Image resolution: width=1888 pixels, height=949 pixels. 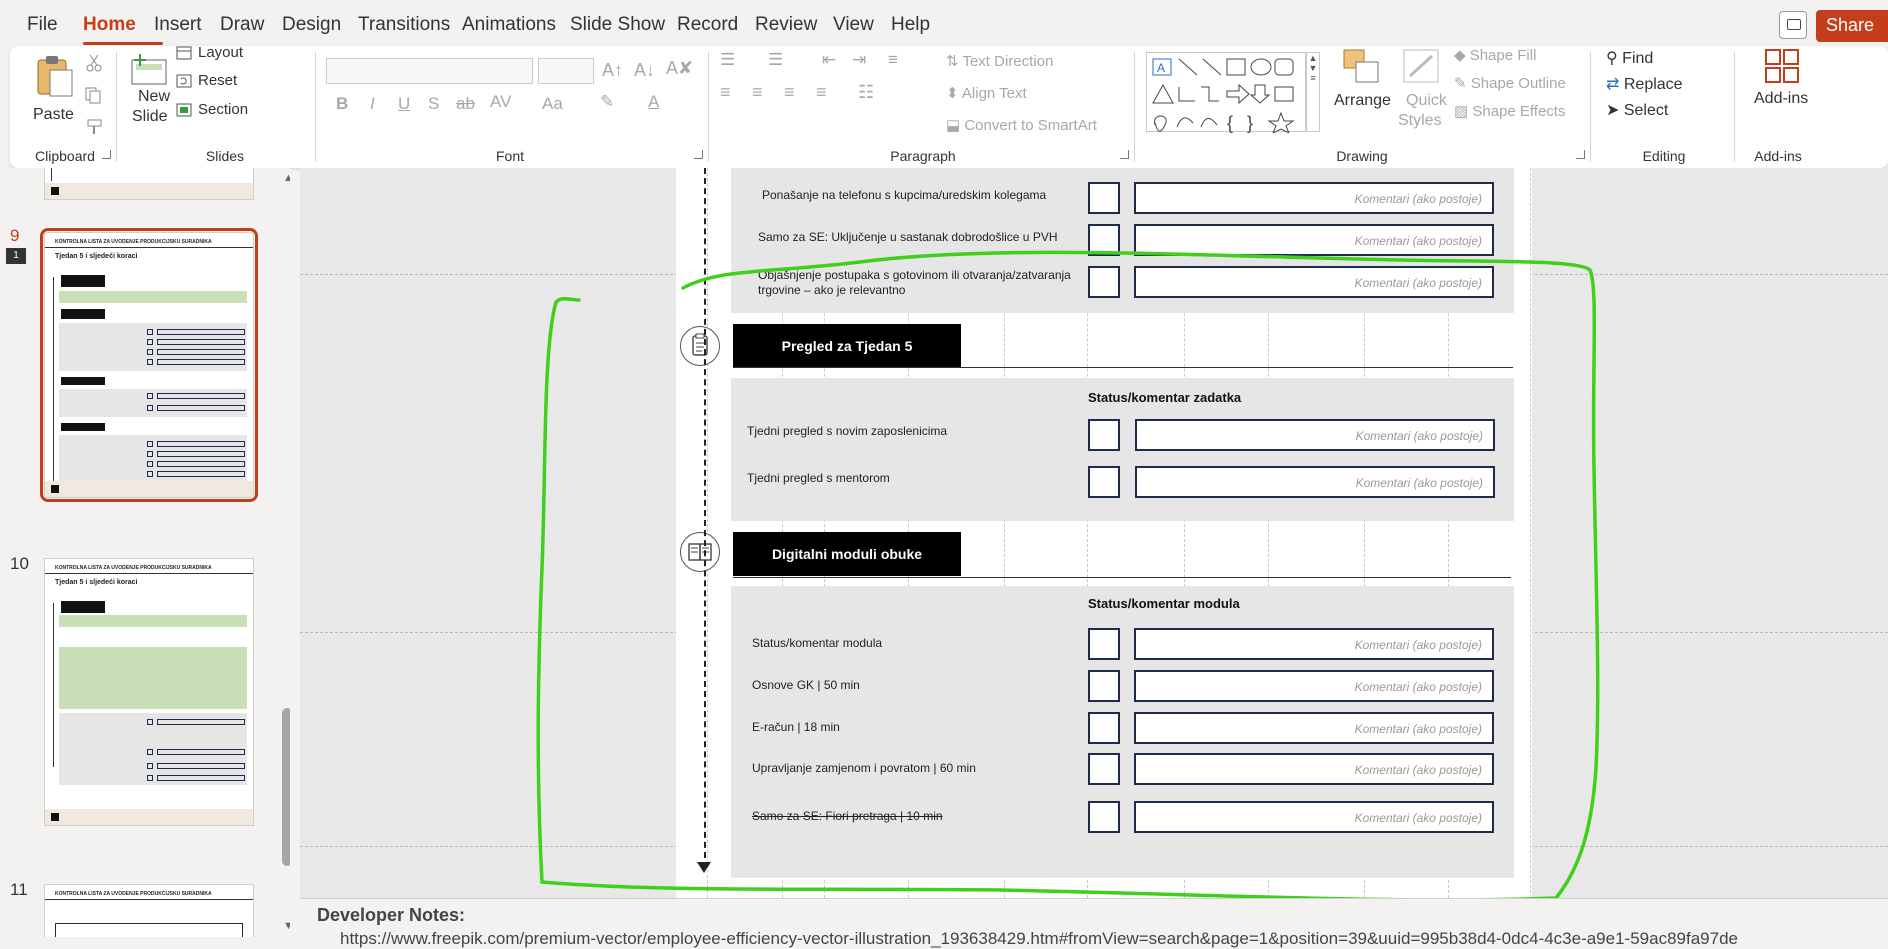 What do you see at coordinates (1362, 93) in the screenshot?
I see `arrange-button: Arrange` at bounding box center [1362, 93].